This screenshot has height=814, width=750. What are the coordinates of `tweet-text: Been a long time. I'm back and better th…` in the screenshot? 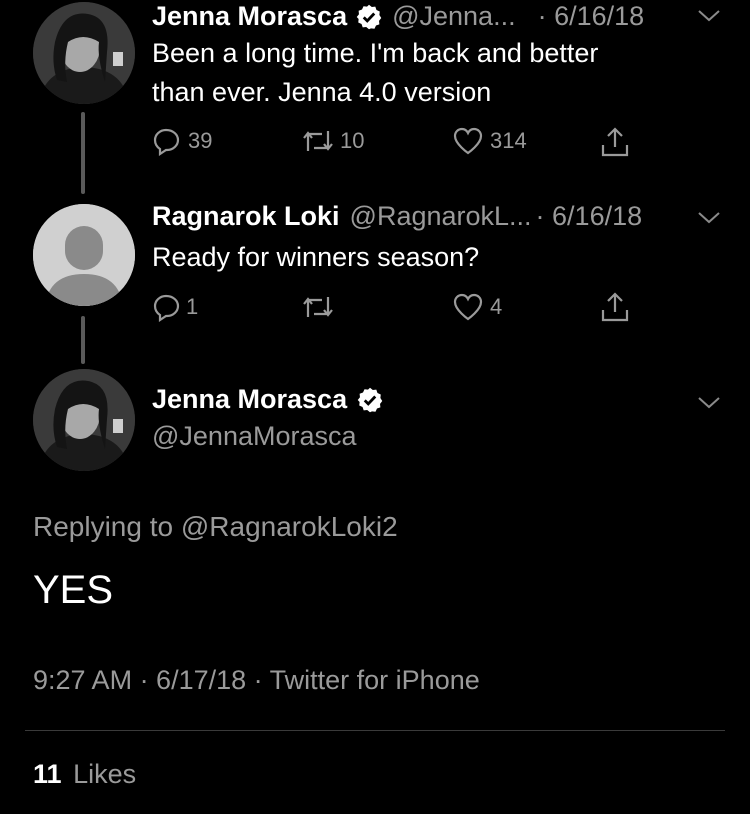 It's located at (375, 72).